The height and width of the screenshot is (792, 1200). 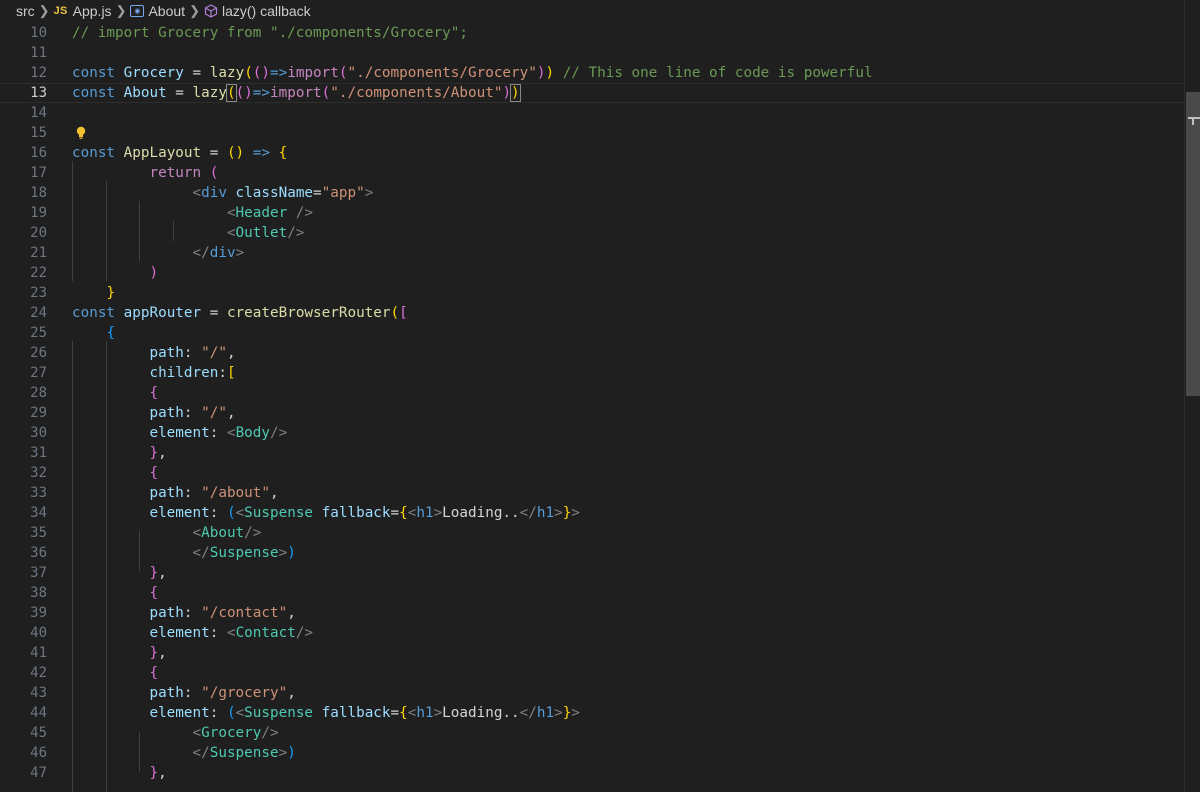 What do you see at coordinates (592, 413) in the screenshot?
I see `code-line: 29 path: "/",` at bounding box center [592, 413].